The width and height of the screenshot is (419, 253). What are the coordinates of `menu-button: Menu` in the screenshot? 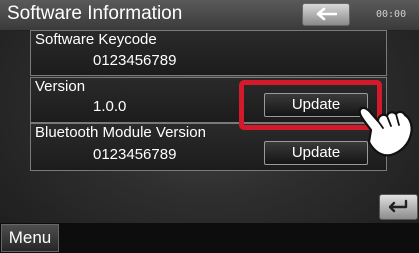 It's located at (30, 238).